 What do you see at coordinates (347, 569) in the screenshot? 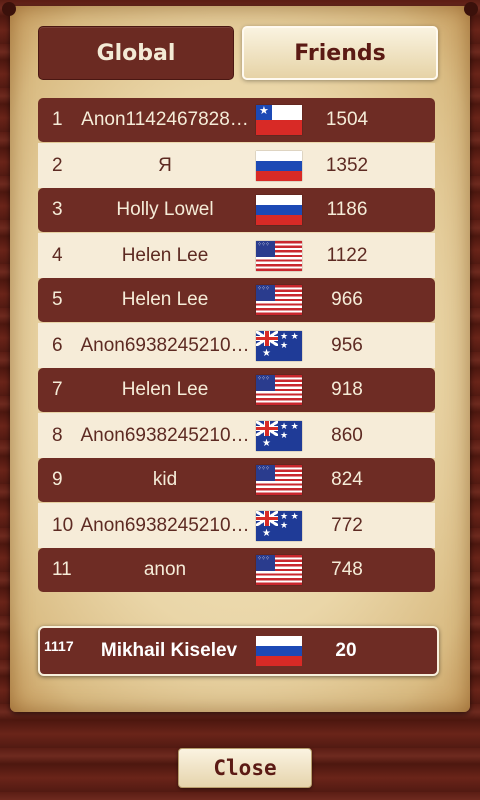
I see `row-score: 748` at bounding box center [347, 569].